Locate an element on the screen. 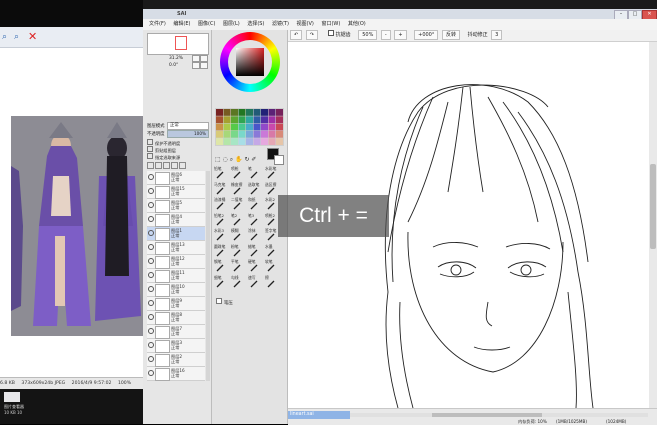 The image size is (657, 425). delete-icon: ✕ is located at coordinates (33, 37).